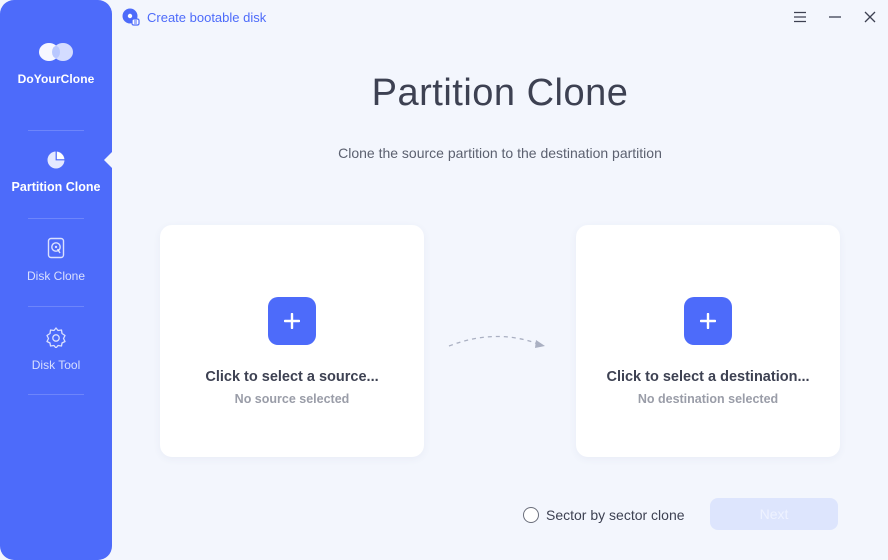  I want to click on close-button, so click(870, 17).